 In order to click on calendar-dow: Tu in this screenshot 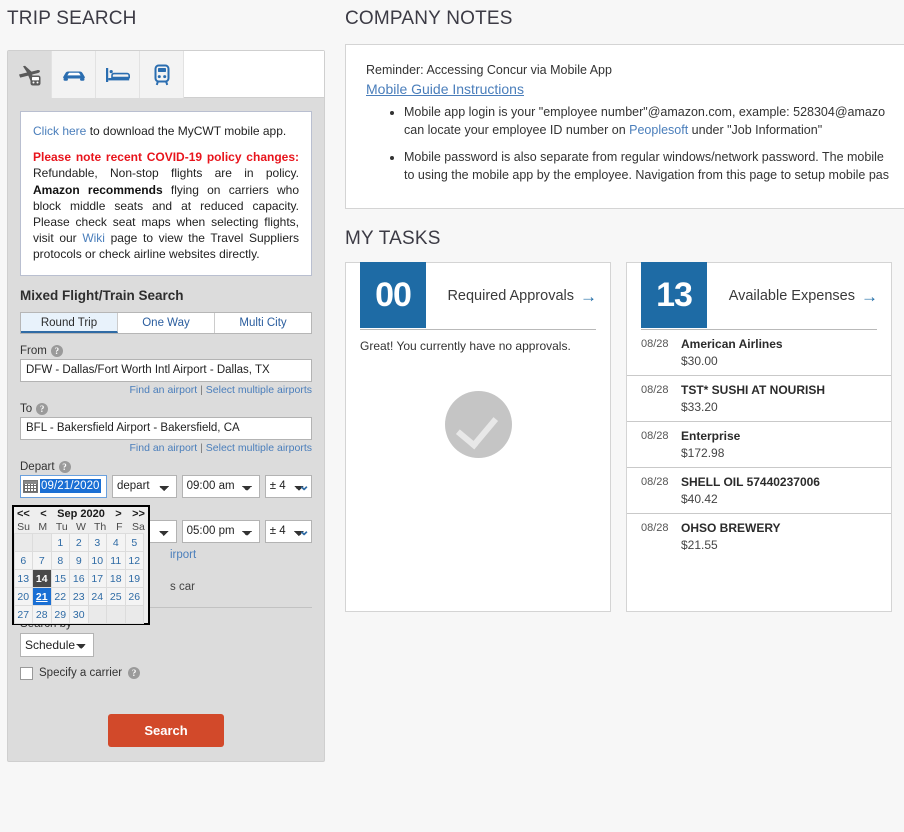, I will do `click(61, 527)`.